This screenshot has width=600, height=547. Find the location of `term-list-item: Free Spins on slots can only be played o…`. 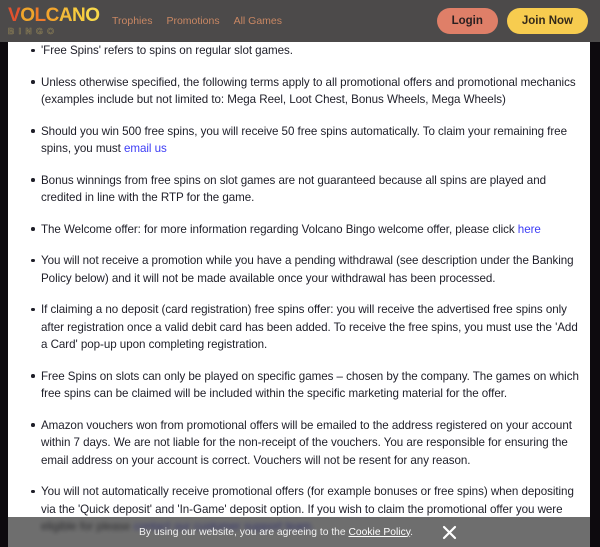

term-list-item: Free Spins on slots can only be played o… is located at coordinates (299, 385).